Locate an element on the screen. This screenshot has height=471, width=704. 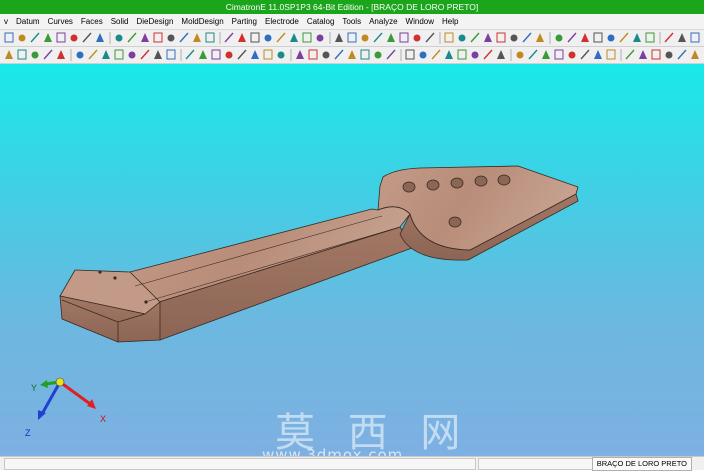
menu-molddesign: MoldDesign is located at coordinates (202, 21).